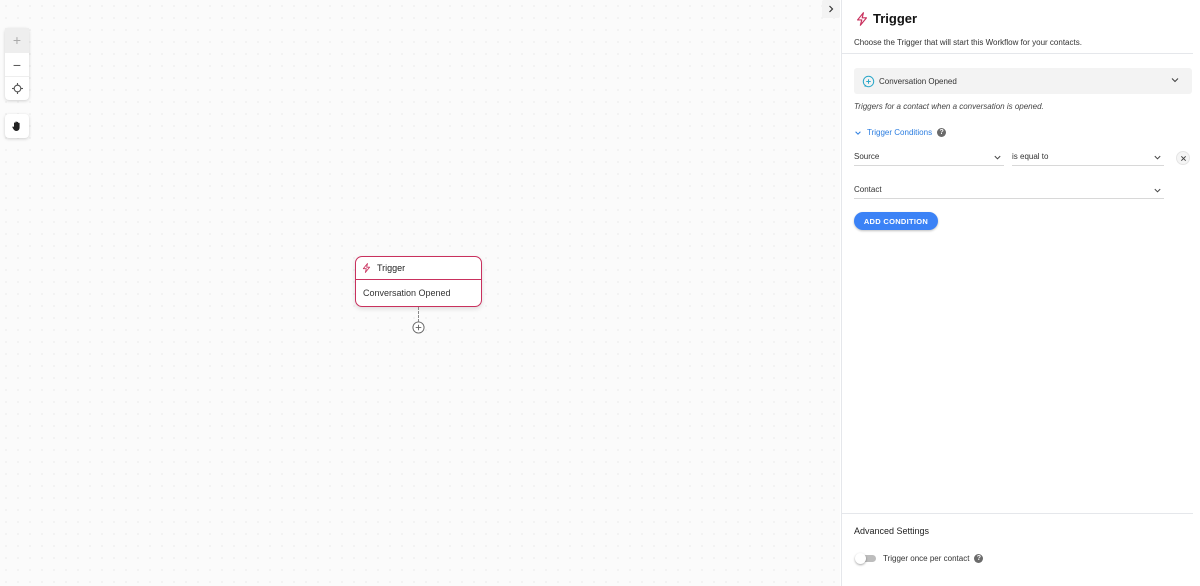  I want to click on panel-title-text: Trigger, so click(895, 18).